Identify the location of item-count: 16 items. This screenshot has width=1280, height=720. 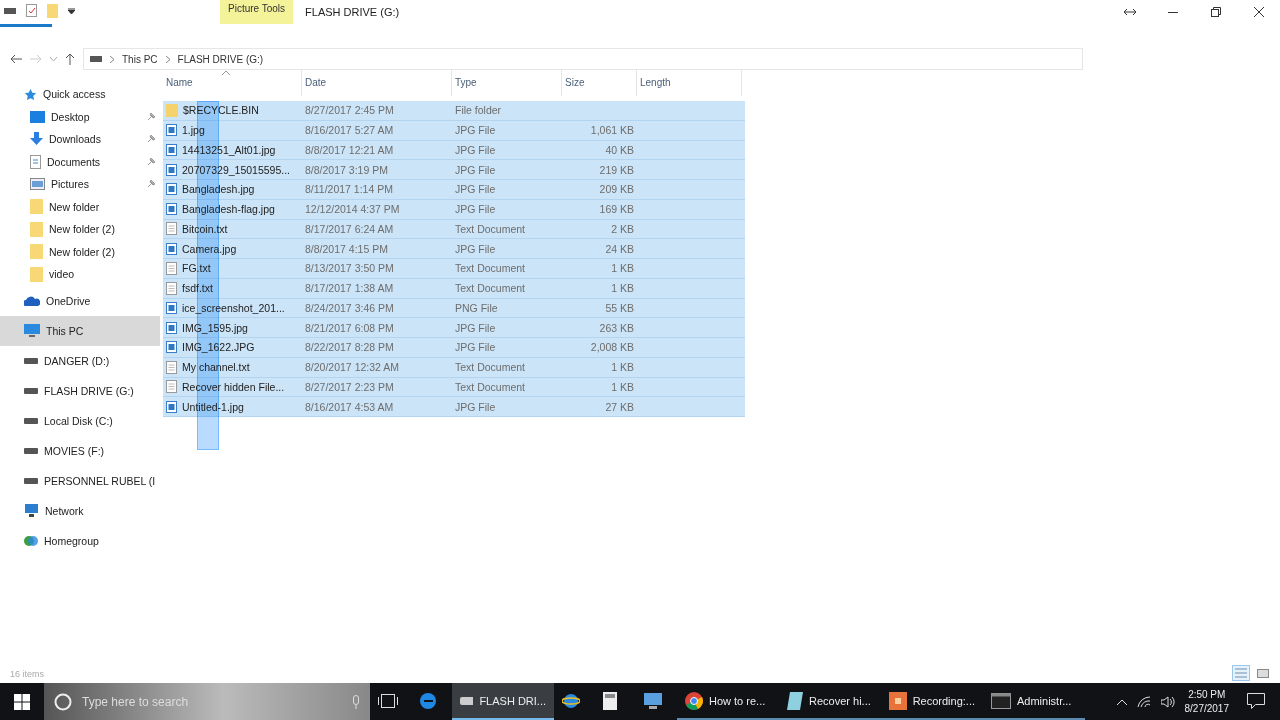
(27, 674).